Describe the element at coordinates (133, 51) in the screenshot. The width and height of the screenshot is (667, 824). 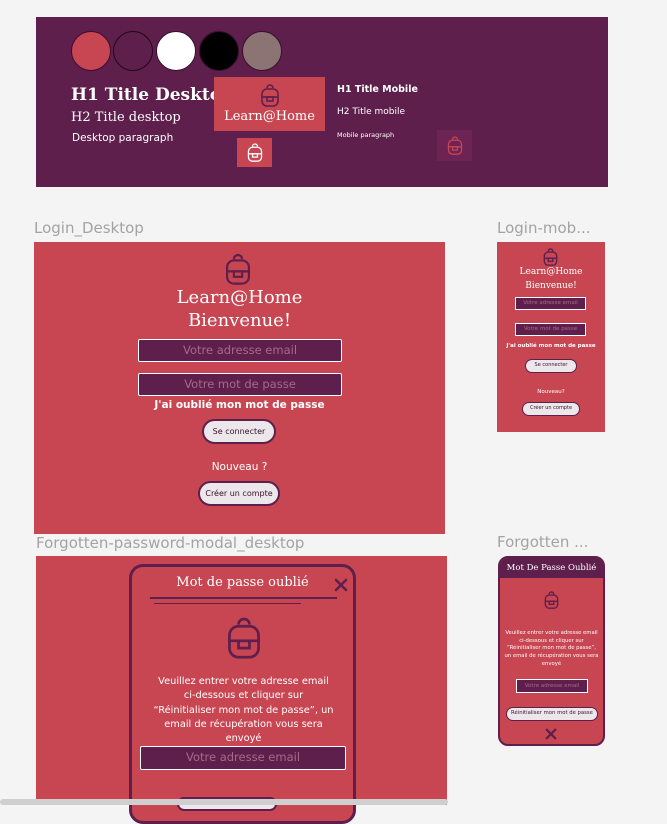
I see `color-swatch-secondary` at that location.